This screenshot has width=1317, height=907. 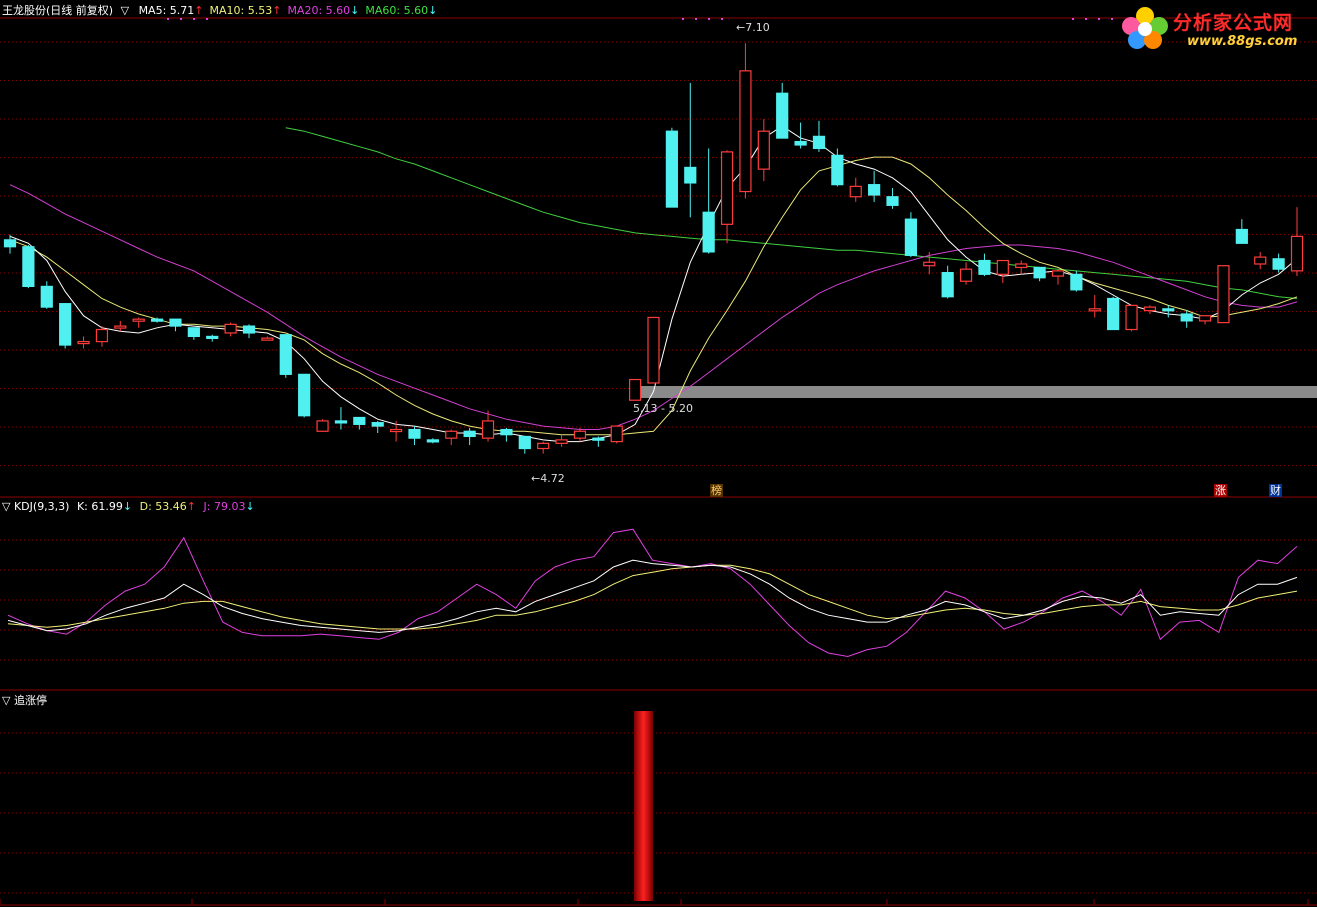 I want to click on kdj-j-trend-icon: ↓, so click(x=250, y=506).